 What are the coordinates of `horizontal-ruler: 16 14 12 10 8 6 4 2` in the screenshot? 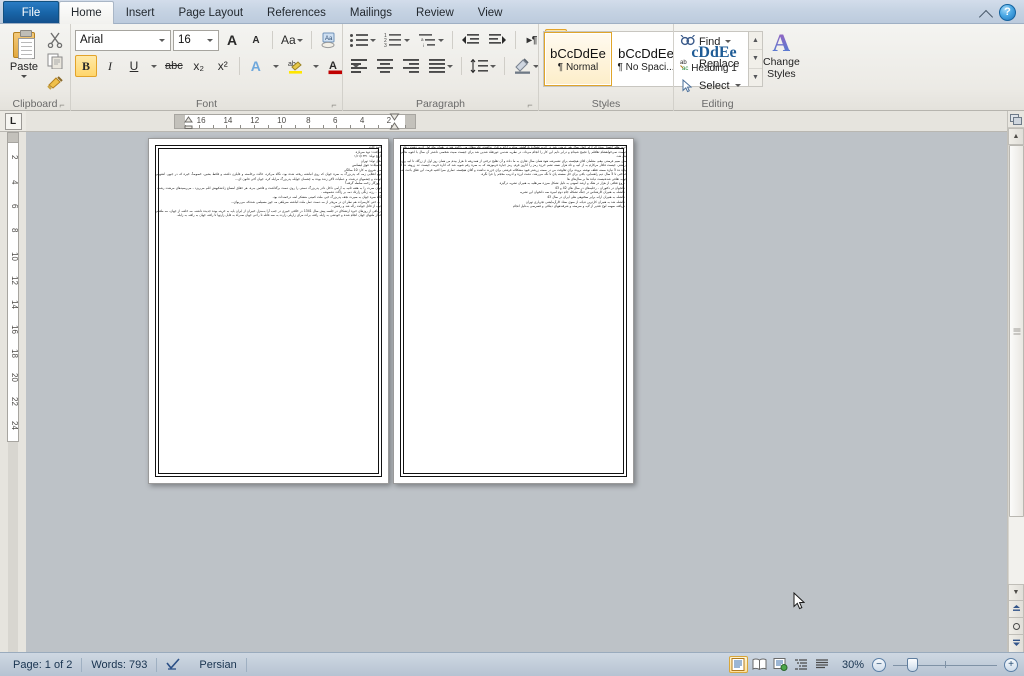 It's located at (295, 121).